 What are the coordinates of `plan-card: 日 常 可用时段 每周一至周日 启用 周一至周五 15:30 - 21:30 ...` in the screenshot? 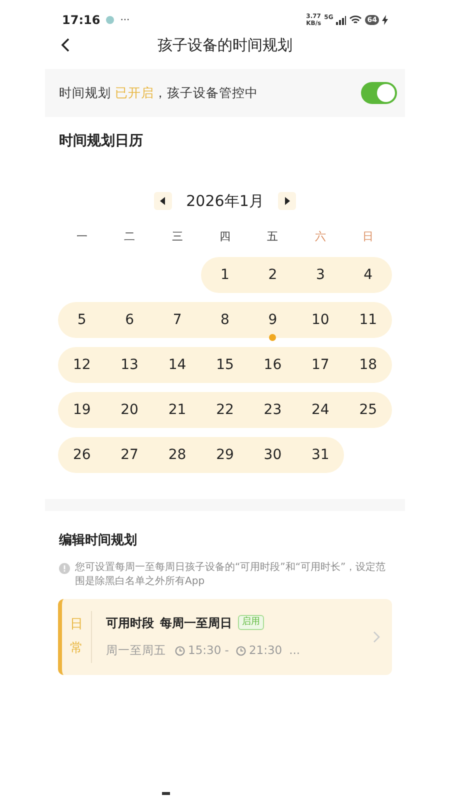 It's located at (225, 636).